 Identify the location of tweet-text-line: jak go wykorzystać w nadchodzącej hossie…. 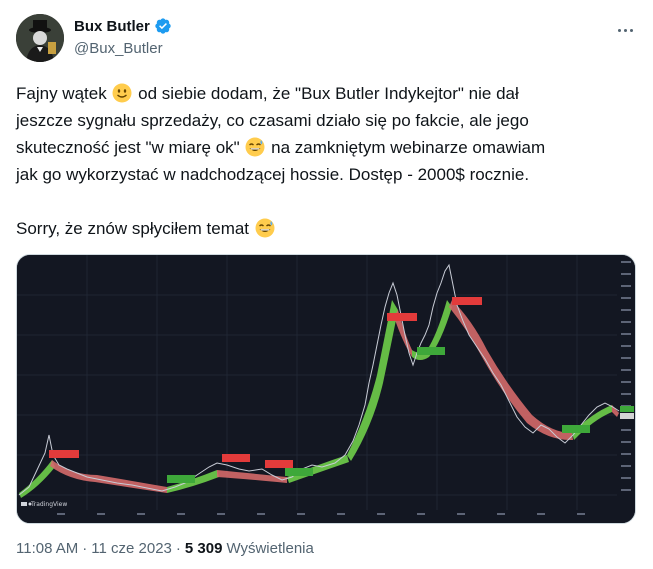
(273, 174).